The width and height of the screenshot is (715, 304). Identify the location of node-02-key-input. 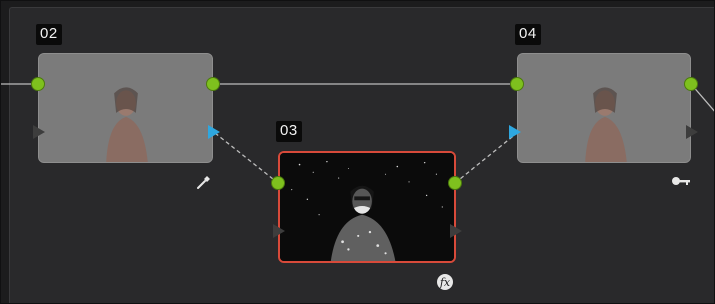
(39, 132).